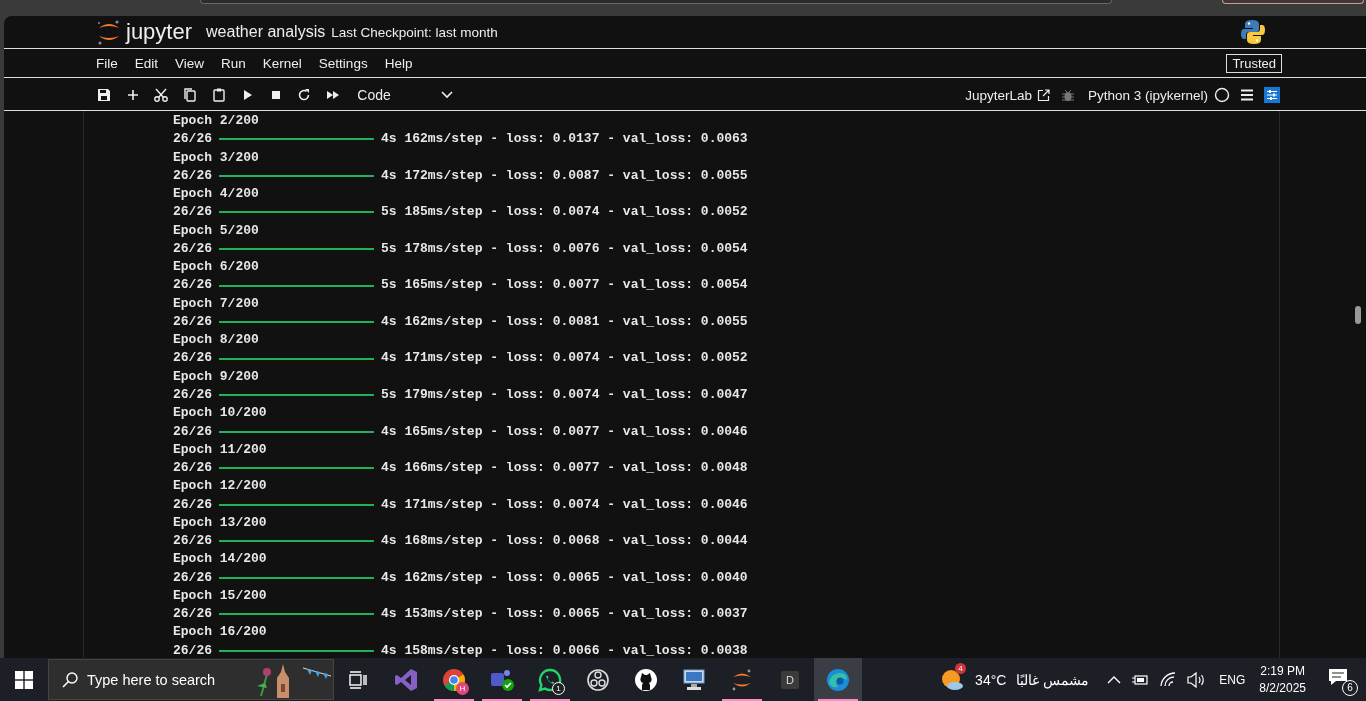 This screenshot has width=1366, height=701. I want to click on caret-icon, so click(446, 95).